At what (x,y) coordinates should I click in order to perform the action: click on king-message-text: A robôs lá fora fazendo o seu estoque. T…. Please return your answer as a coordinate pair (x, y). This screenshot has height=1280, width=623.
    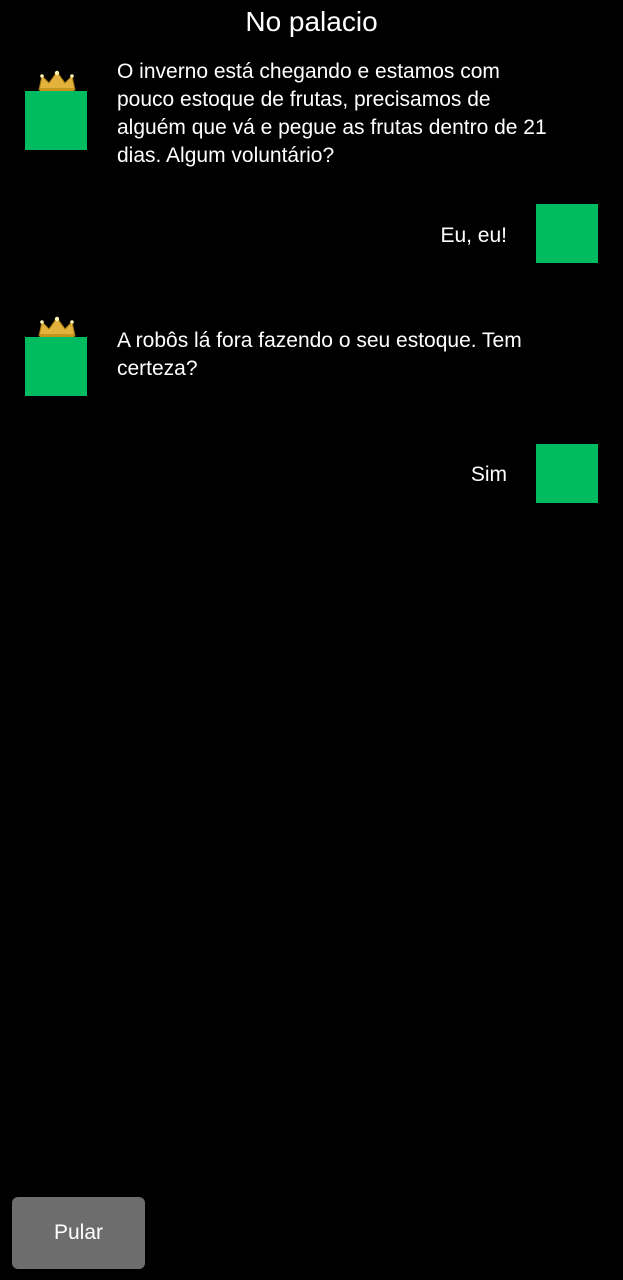
    Looking at the image, I should click on (319, 354).